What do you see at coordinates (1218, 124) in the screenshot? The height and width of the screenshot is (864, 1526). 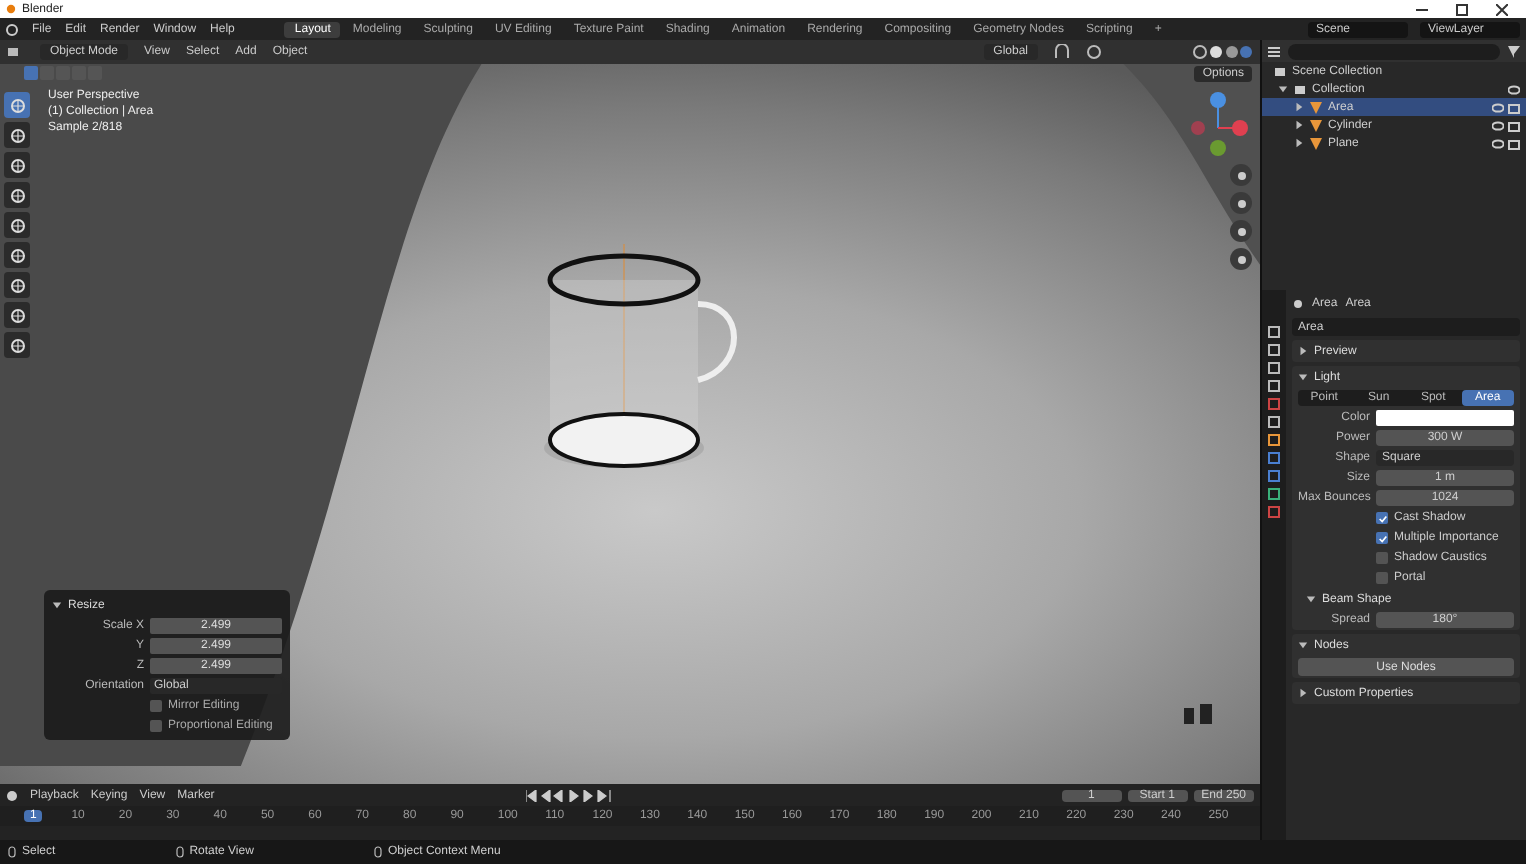 I see `axis-gizmo-icon` at bounding box center [1218, 124].